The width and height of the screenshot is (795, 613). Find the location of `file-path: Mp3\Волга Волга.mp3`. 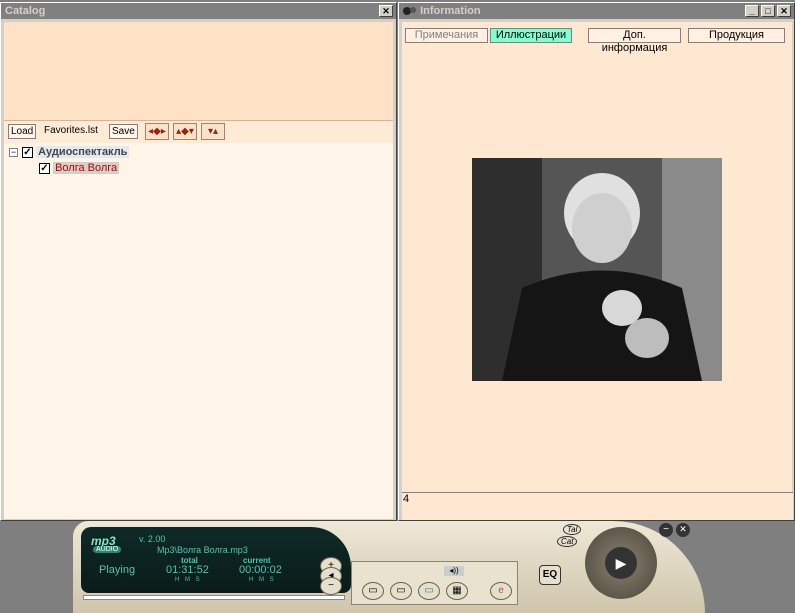

file-path: Mp3\Волга Волга.mp3 is located at coordinates (202, 550).